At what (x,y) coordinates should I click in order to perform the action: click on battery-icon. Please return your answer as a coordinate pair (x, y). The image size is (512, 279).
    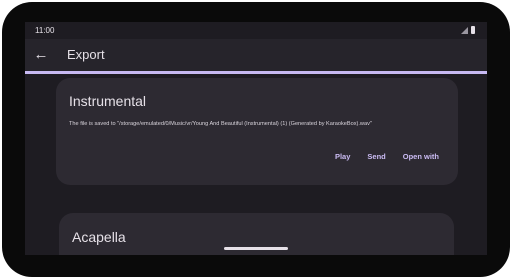
    Looking at the image, I should click on (473, 30).